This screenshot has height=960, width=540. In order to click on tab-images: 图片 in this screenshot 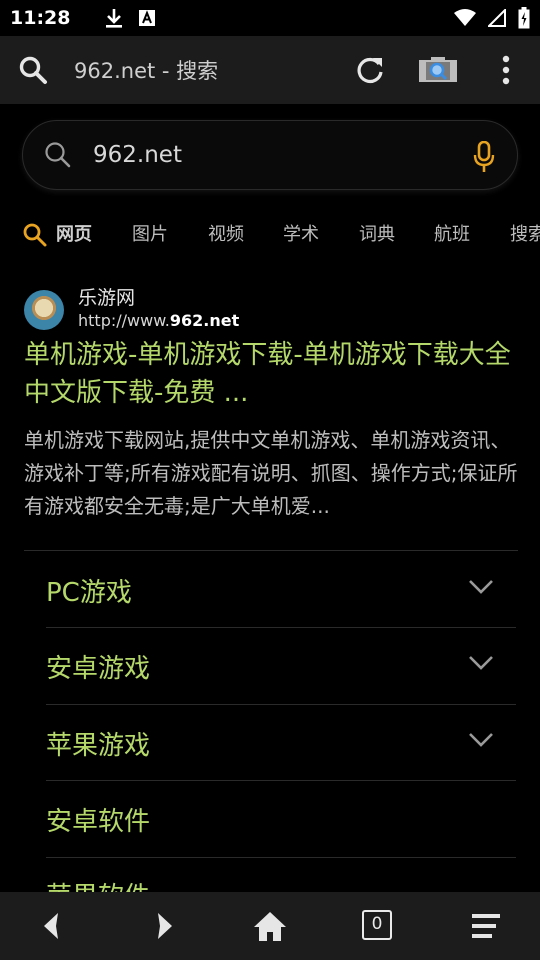, I will do `click(150, 233)`.